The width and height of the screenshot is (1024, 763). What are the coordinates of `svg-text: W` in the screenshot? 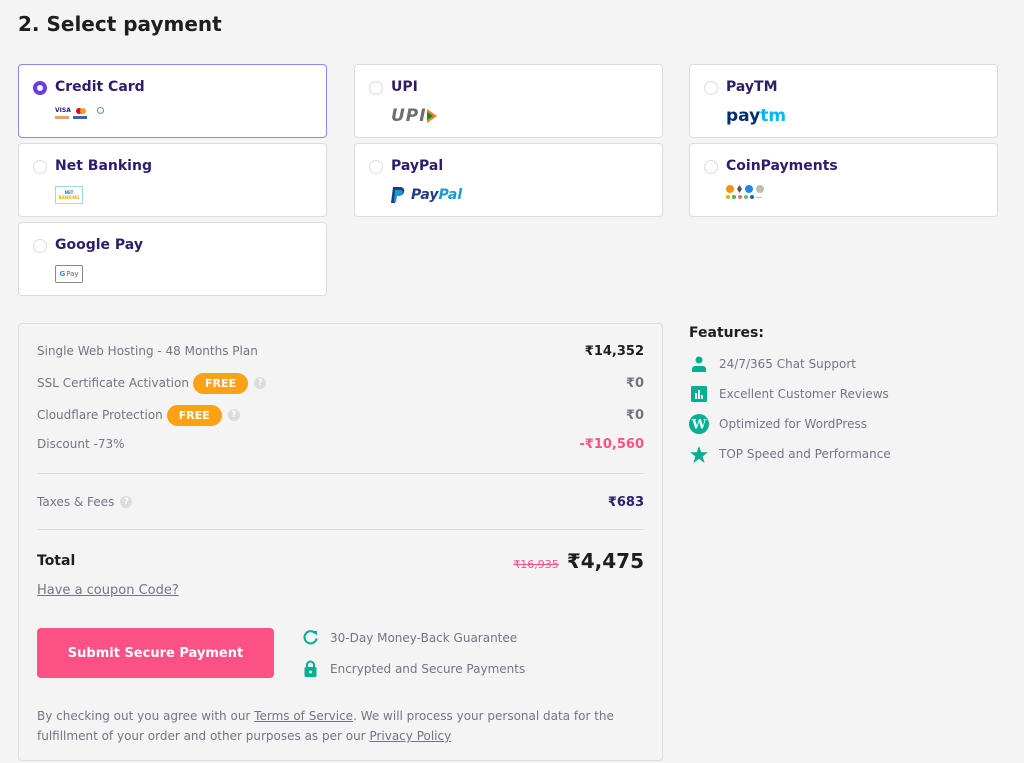 It's located at (699, 425).